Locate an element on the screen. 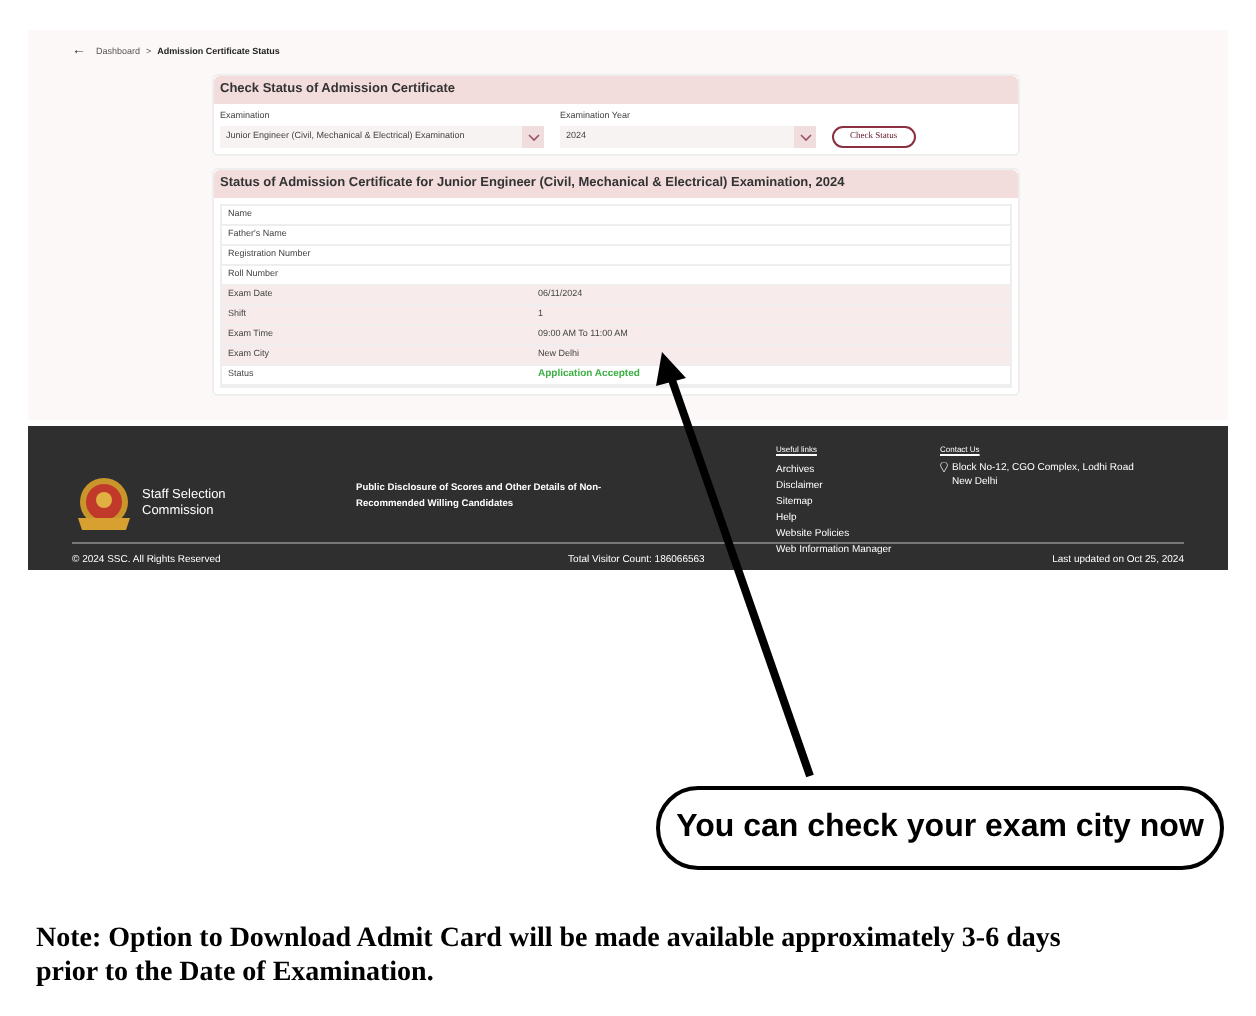 The width and height of the screenshot is (1256, 1016). location-pin-icon is located at coordinates (944, 467).